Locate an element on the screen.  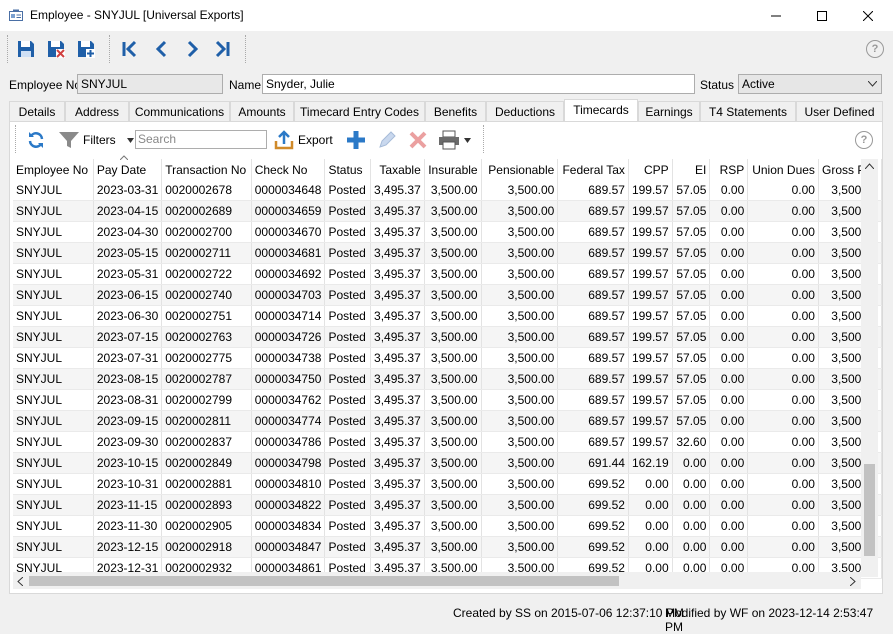
employee-no-field: SNYJUL is located at coordinates (150, 84).